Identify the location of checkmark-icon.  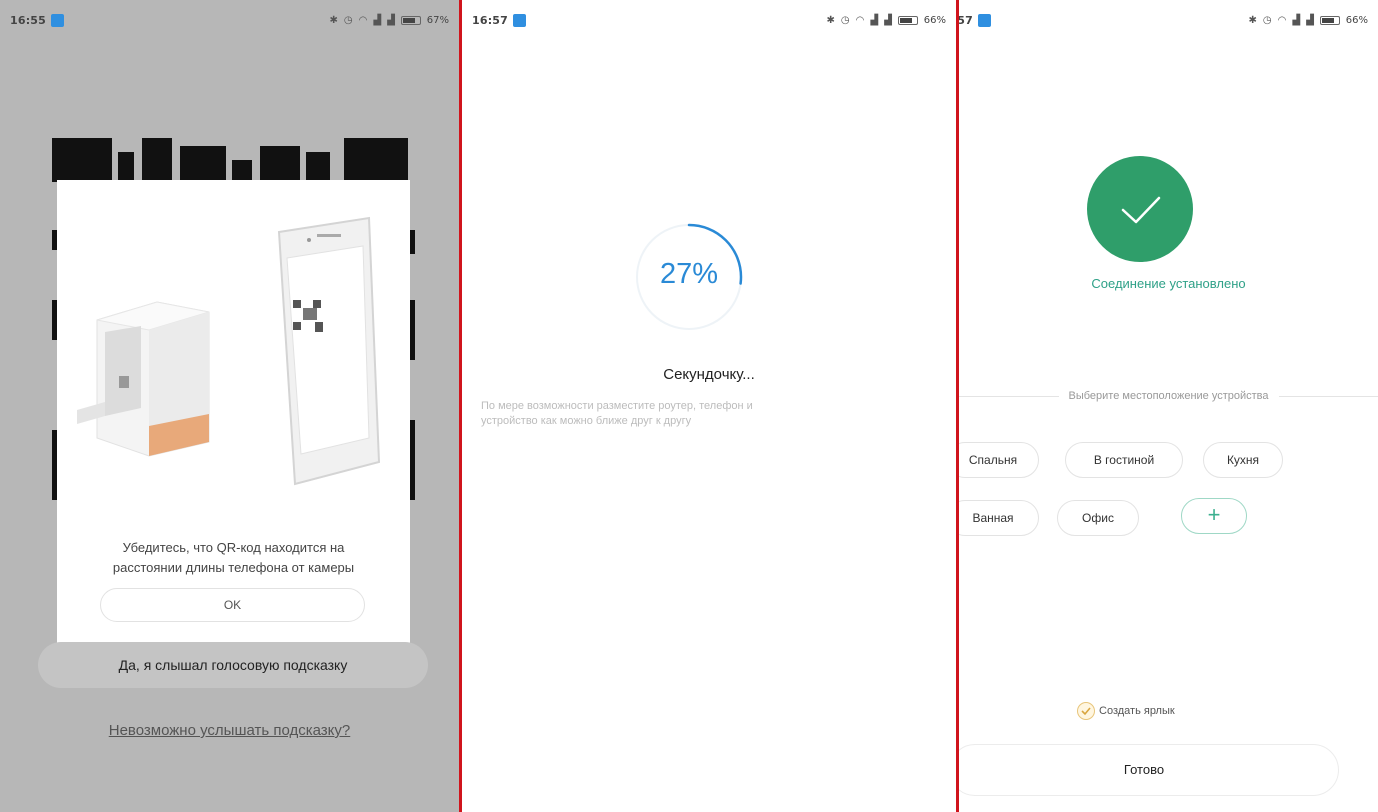
(1086, 711).